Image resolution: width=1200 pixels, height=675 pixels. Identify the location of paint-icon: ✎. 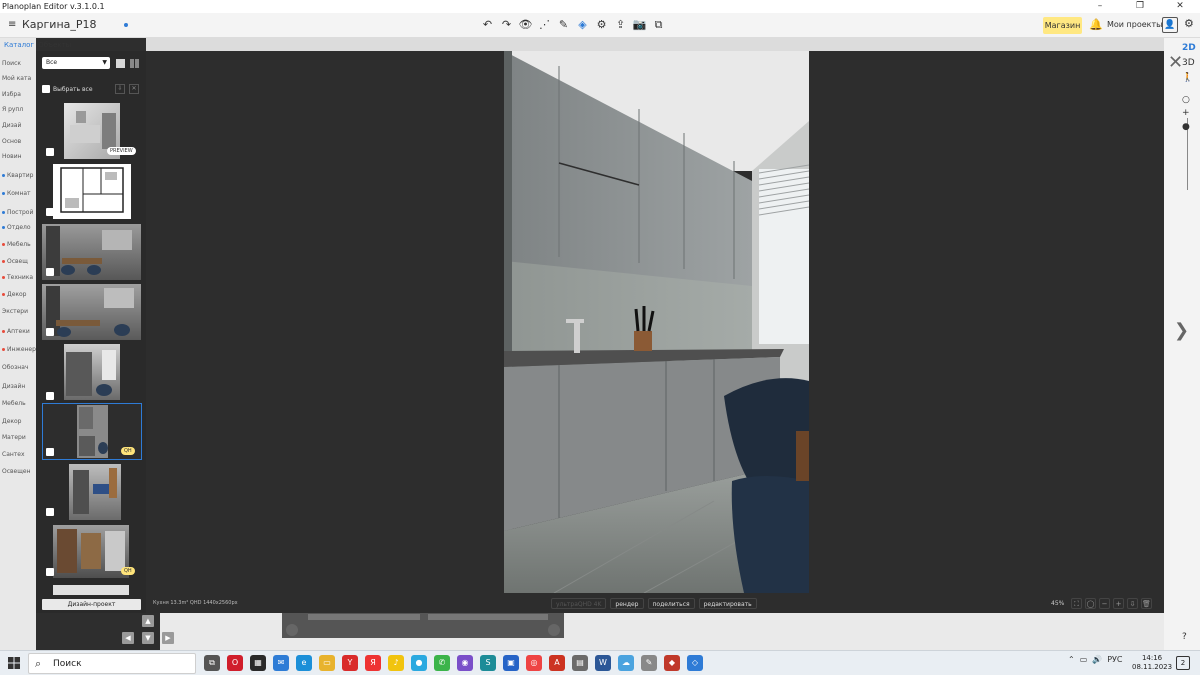
(649, 663).